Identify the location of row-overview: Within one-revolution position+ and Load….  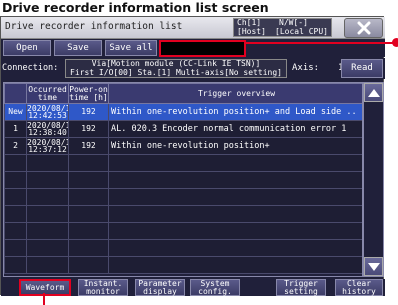
(235, 112).